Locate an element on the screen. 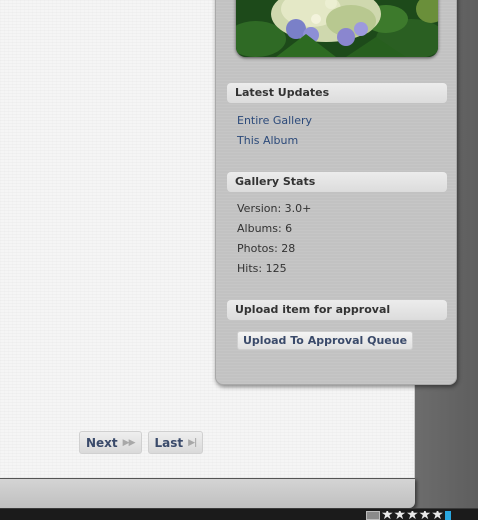 This screenshot has width=478, height=520. accent-tab is located at coordinates (447, 515).